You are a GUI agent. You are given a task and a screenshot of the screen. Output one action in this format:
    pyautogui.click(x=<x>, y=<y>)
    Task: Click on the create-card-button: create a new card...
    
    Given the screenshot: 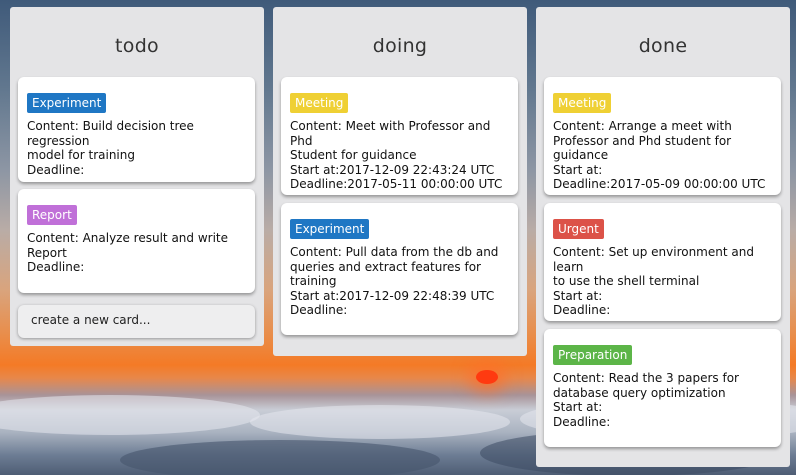 What is the action you would take?
    pyautogui.click(x=136, y=321)
    